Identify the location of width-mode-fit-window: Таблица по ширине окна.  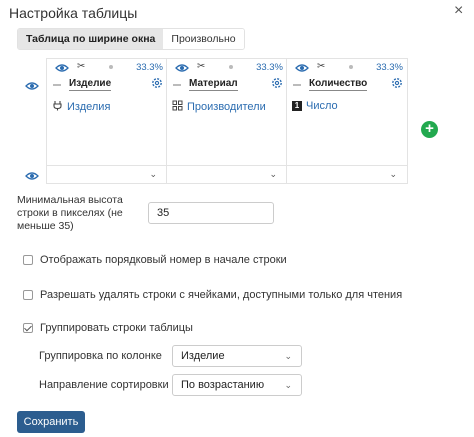
(91, 39).